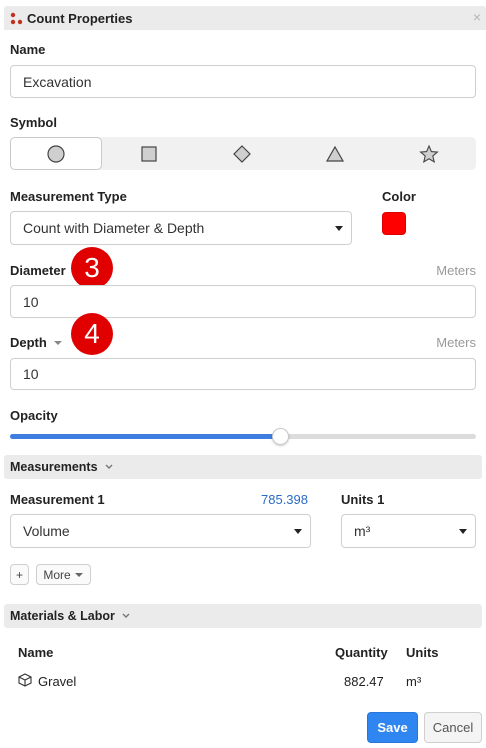 This screenshot has width=486, height=748. Describe the element at coordinates (57, 681) in the screenshot. I see `material-name: Gravel` at that location.